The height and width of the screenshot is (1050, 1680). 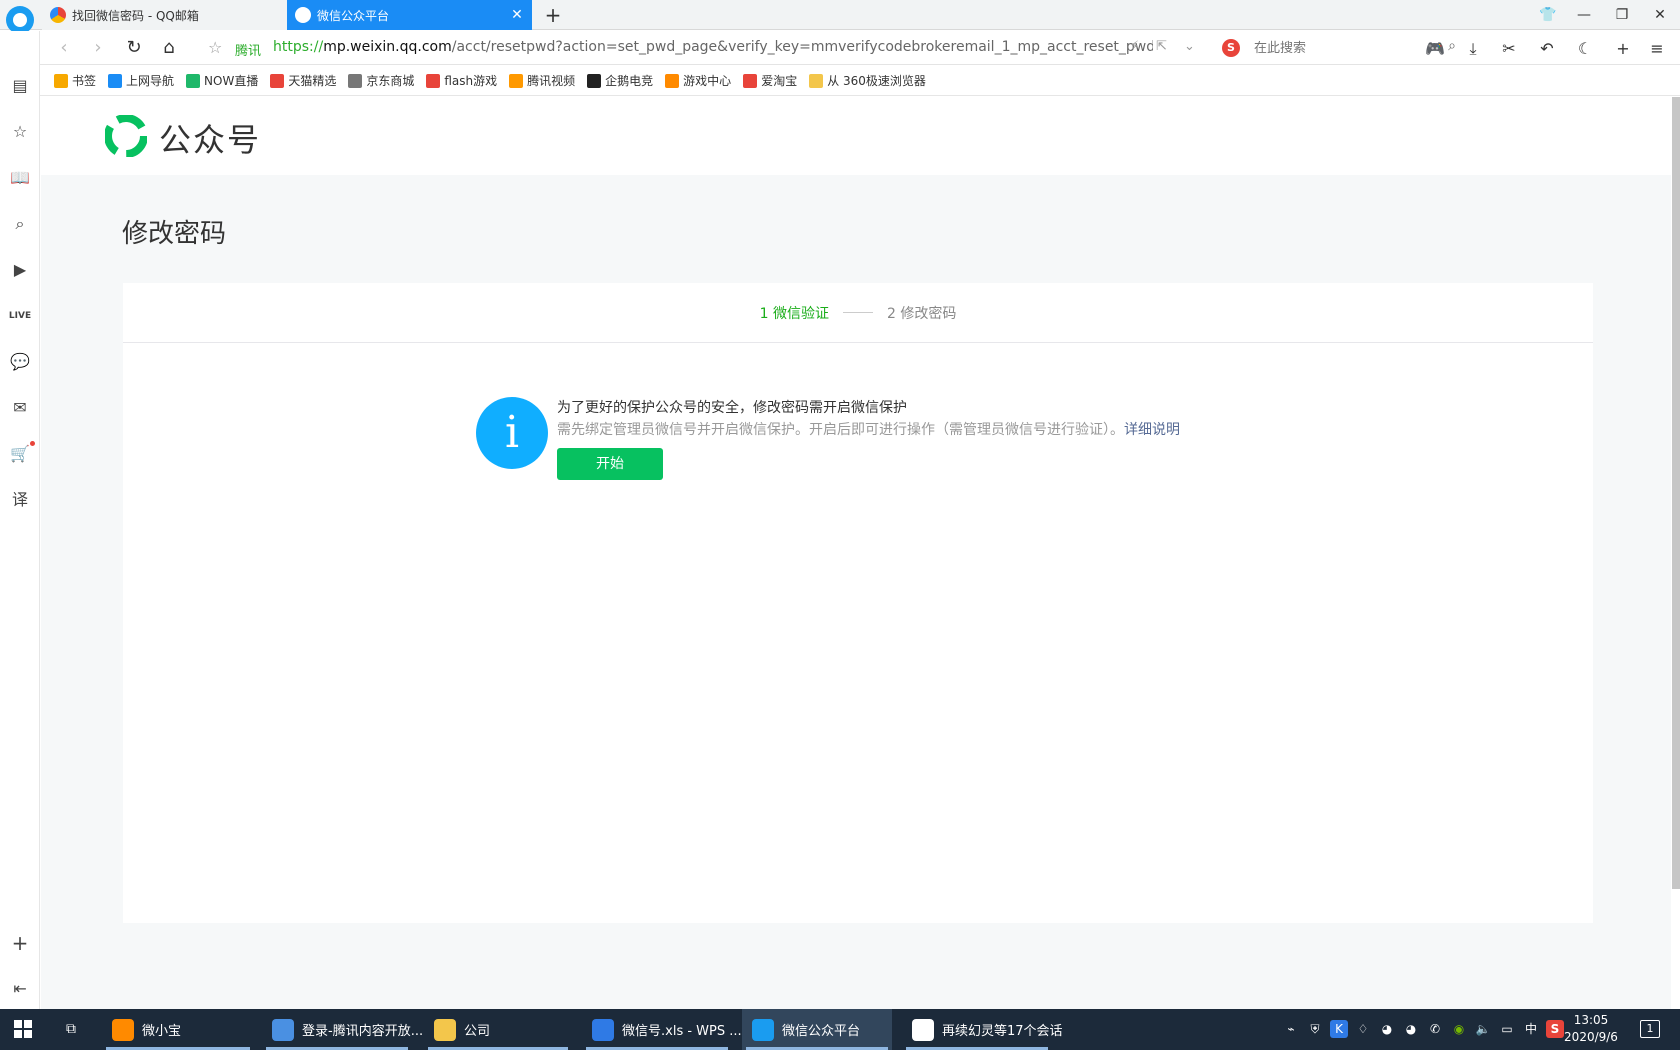 What do you see at coordinates (20, 454) in the screenshot?
I see `cart-icon: 🛒` at bounding box center [20, 454].